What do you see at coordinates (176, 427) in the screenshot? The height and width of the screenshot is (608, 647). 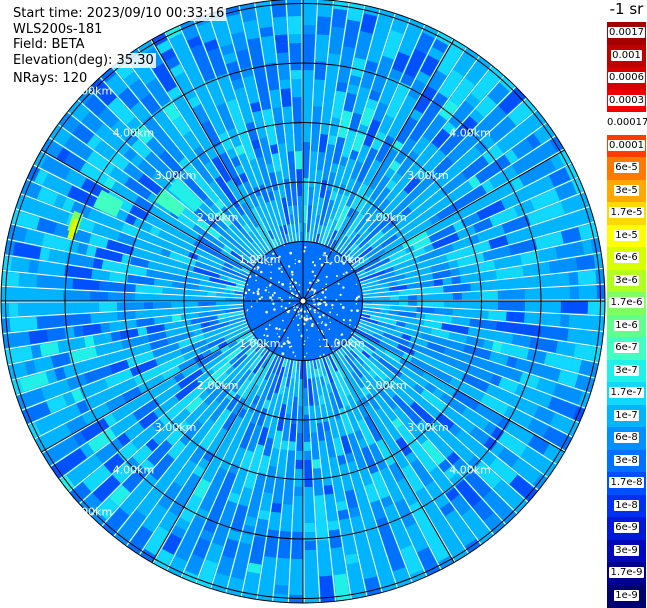 I see `range-label: 3.00km` at bounding box center [176, 427].